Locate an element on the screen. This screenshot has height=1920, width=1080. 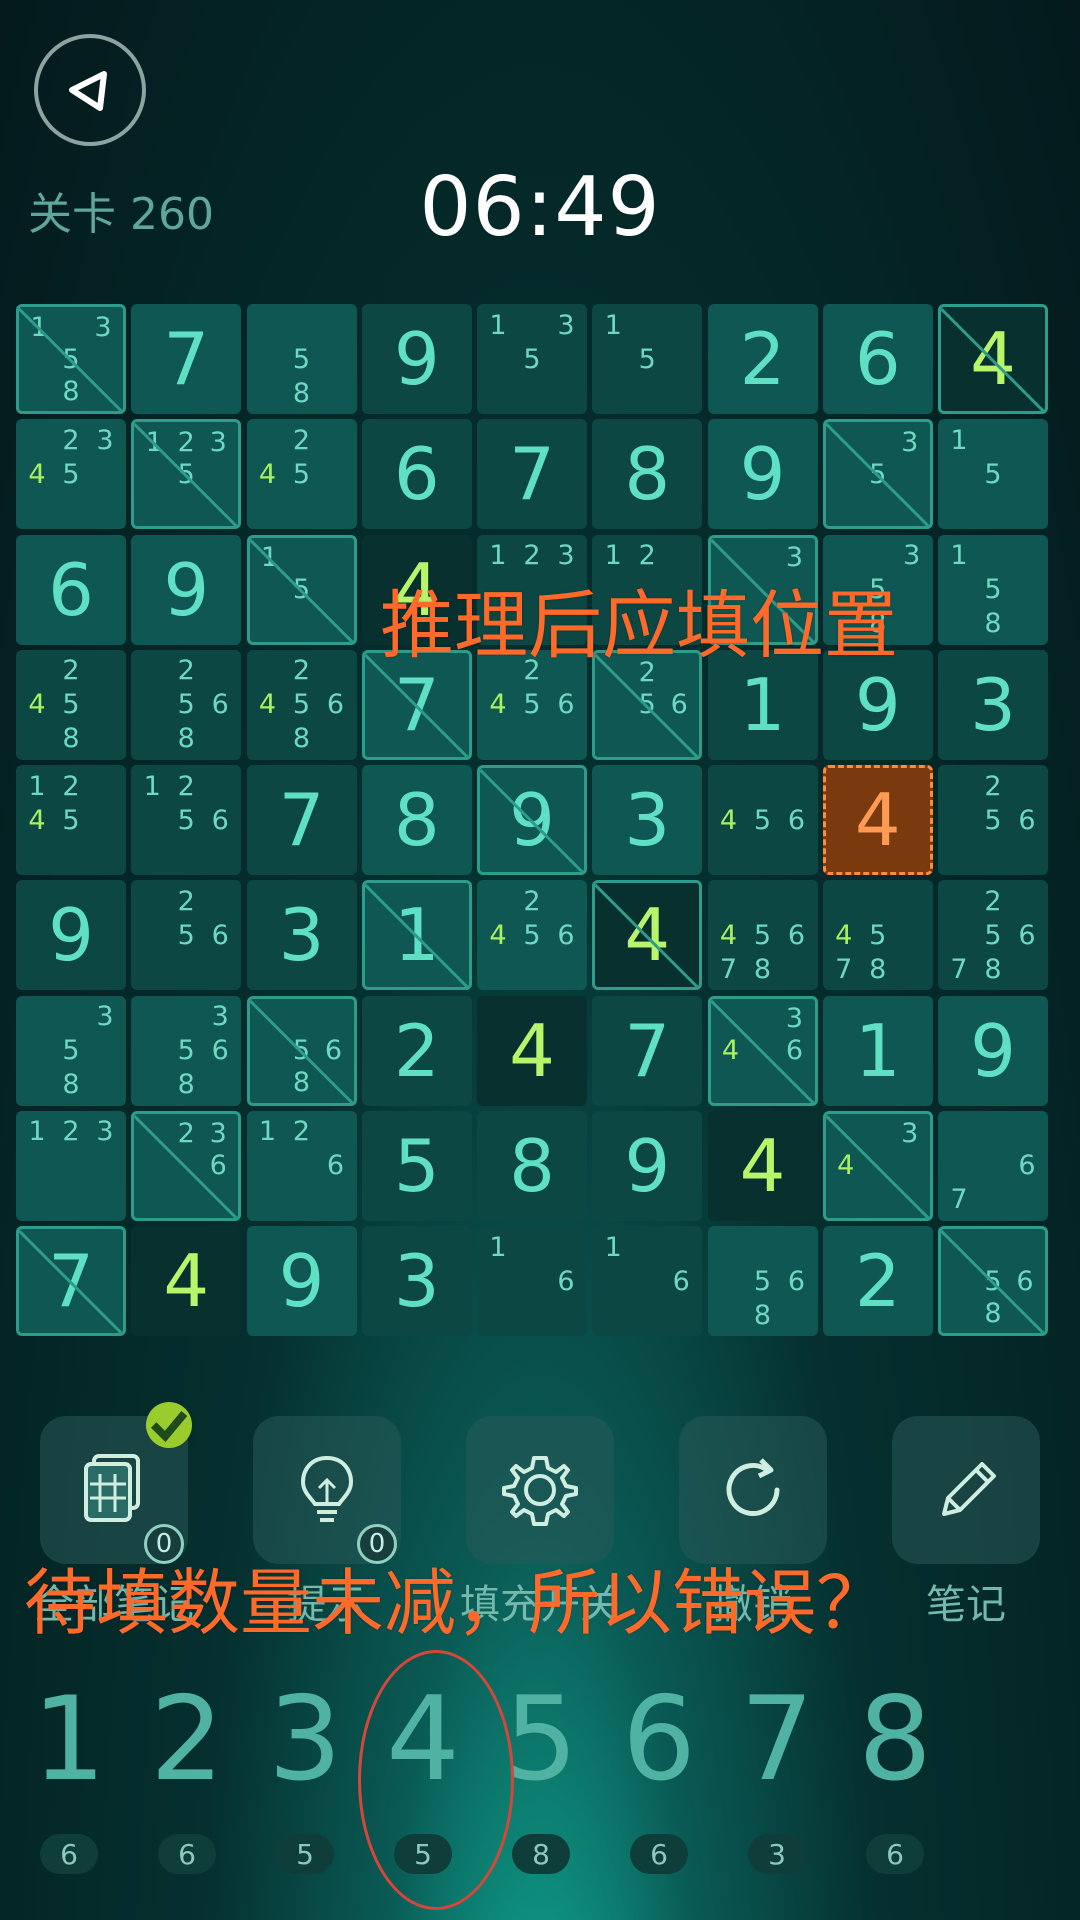
cell-r7-c4: 2 is located at coordinates (416, 1050).